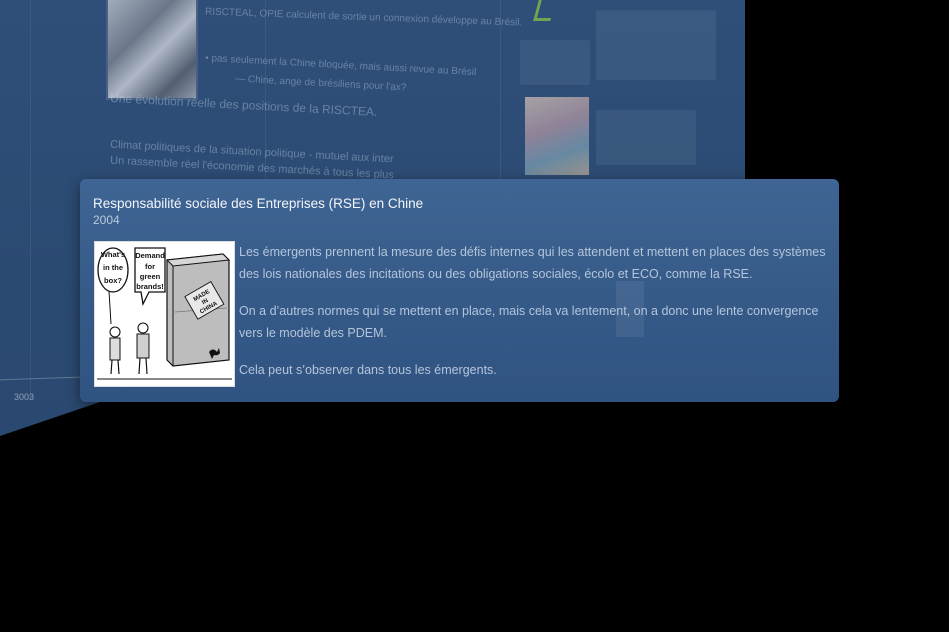 Image resolution: width=949 pixels, height=632 pixels. What do you see at coordinates (150, 255) in the screenshot?
I see `cartoon-bubble-right-line: Demand` at bounding box center [150, 255].